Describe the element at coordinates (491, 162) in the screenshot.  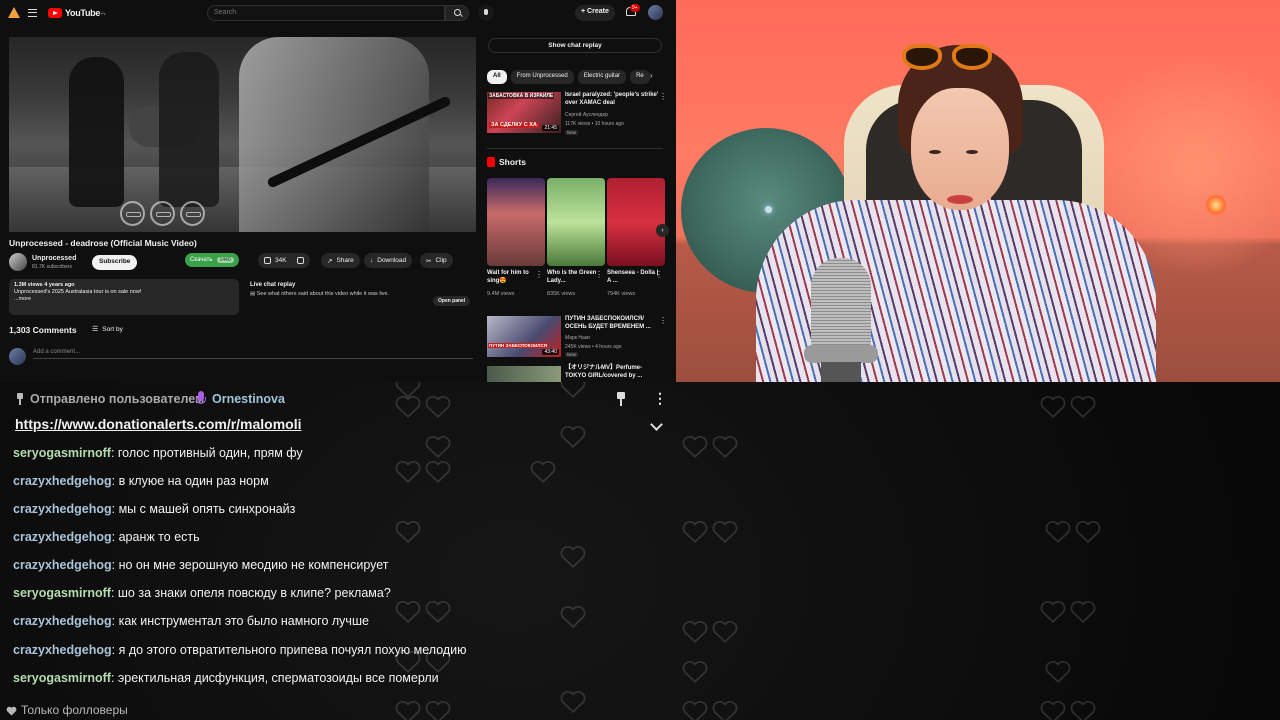
I see `shorts-icon` at that location.